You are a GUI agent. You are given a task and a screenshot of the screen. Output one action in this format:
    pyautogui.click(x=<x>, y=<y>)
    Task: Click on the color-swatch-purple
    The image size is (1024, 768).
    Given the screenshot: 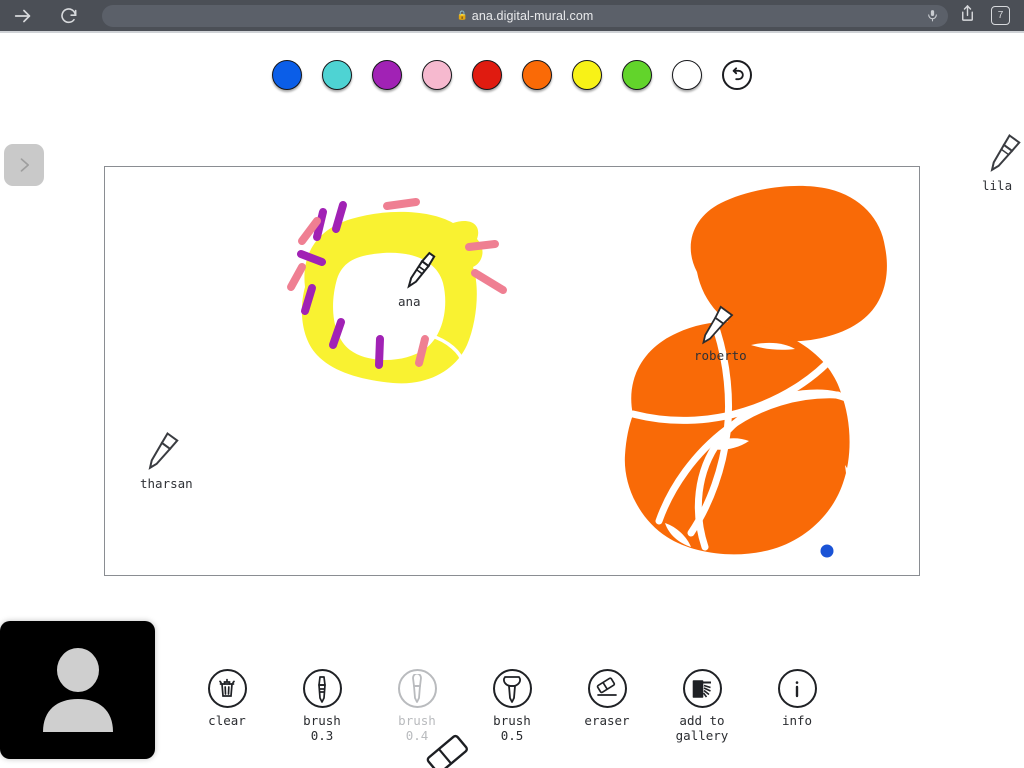 What is the action you would take?
    pyautogui.click(x=387, y=75)
    